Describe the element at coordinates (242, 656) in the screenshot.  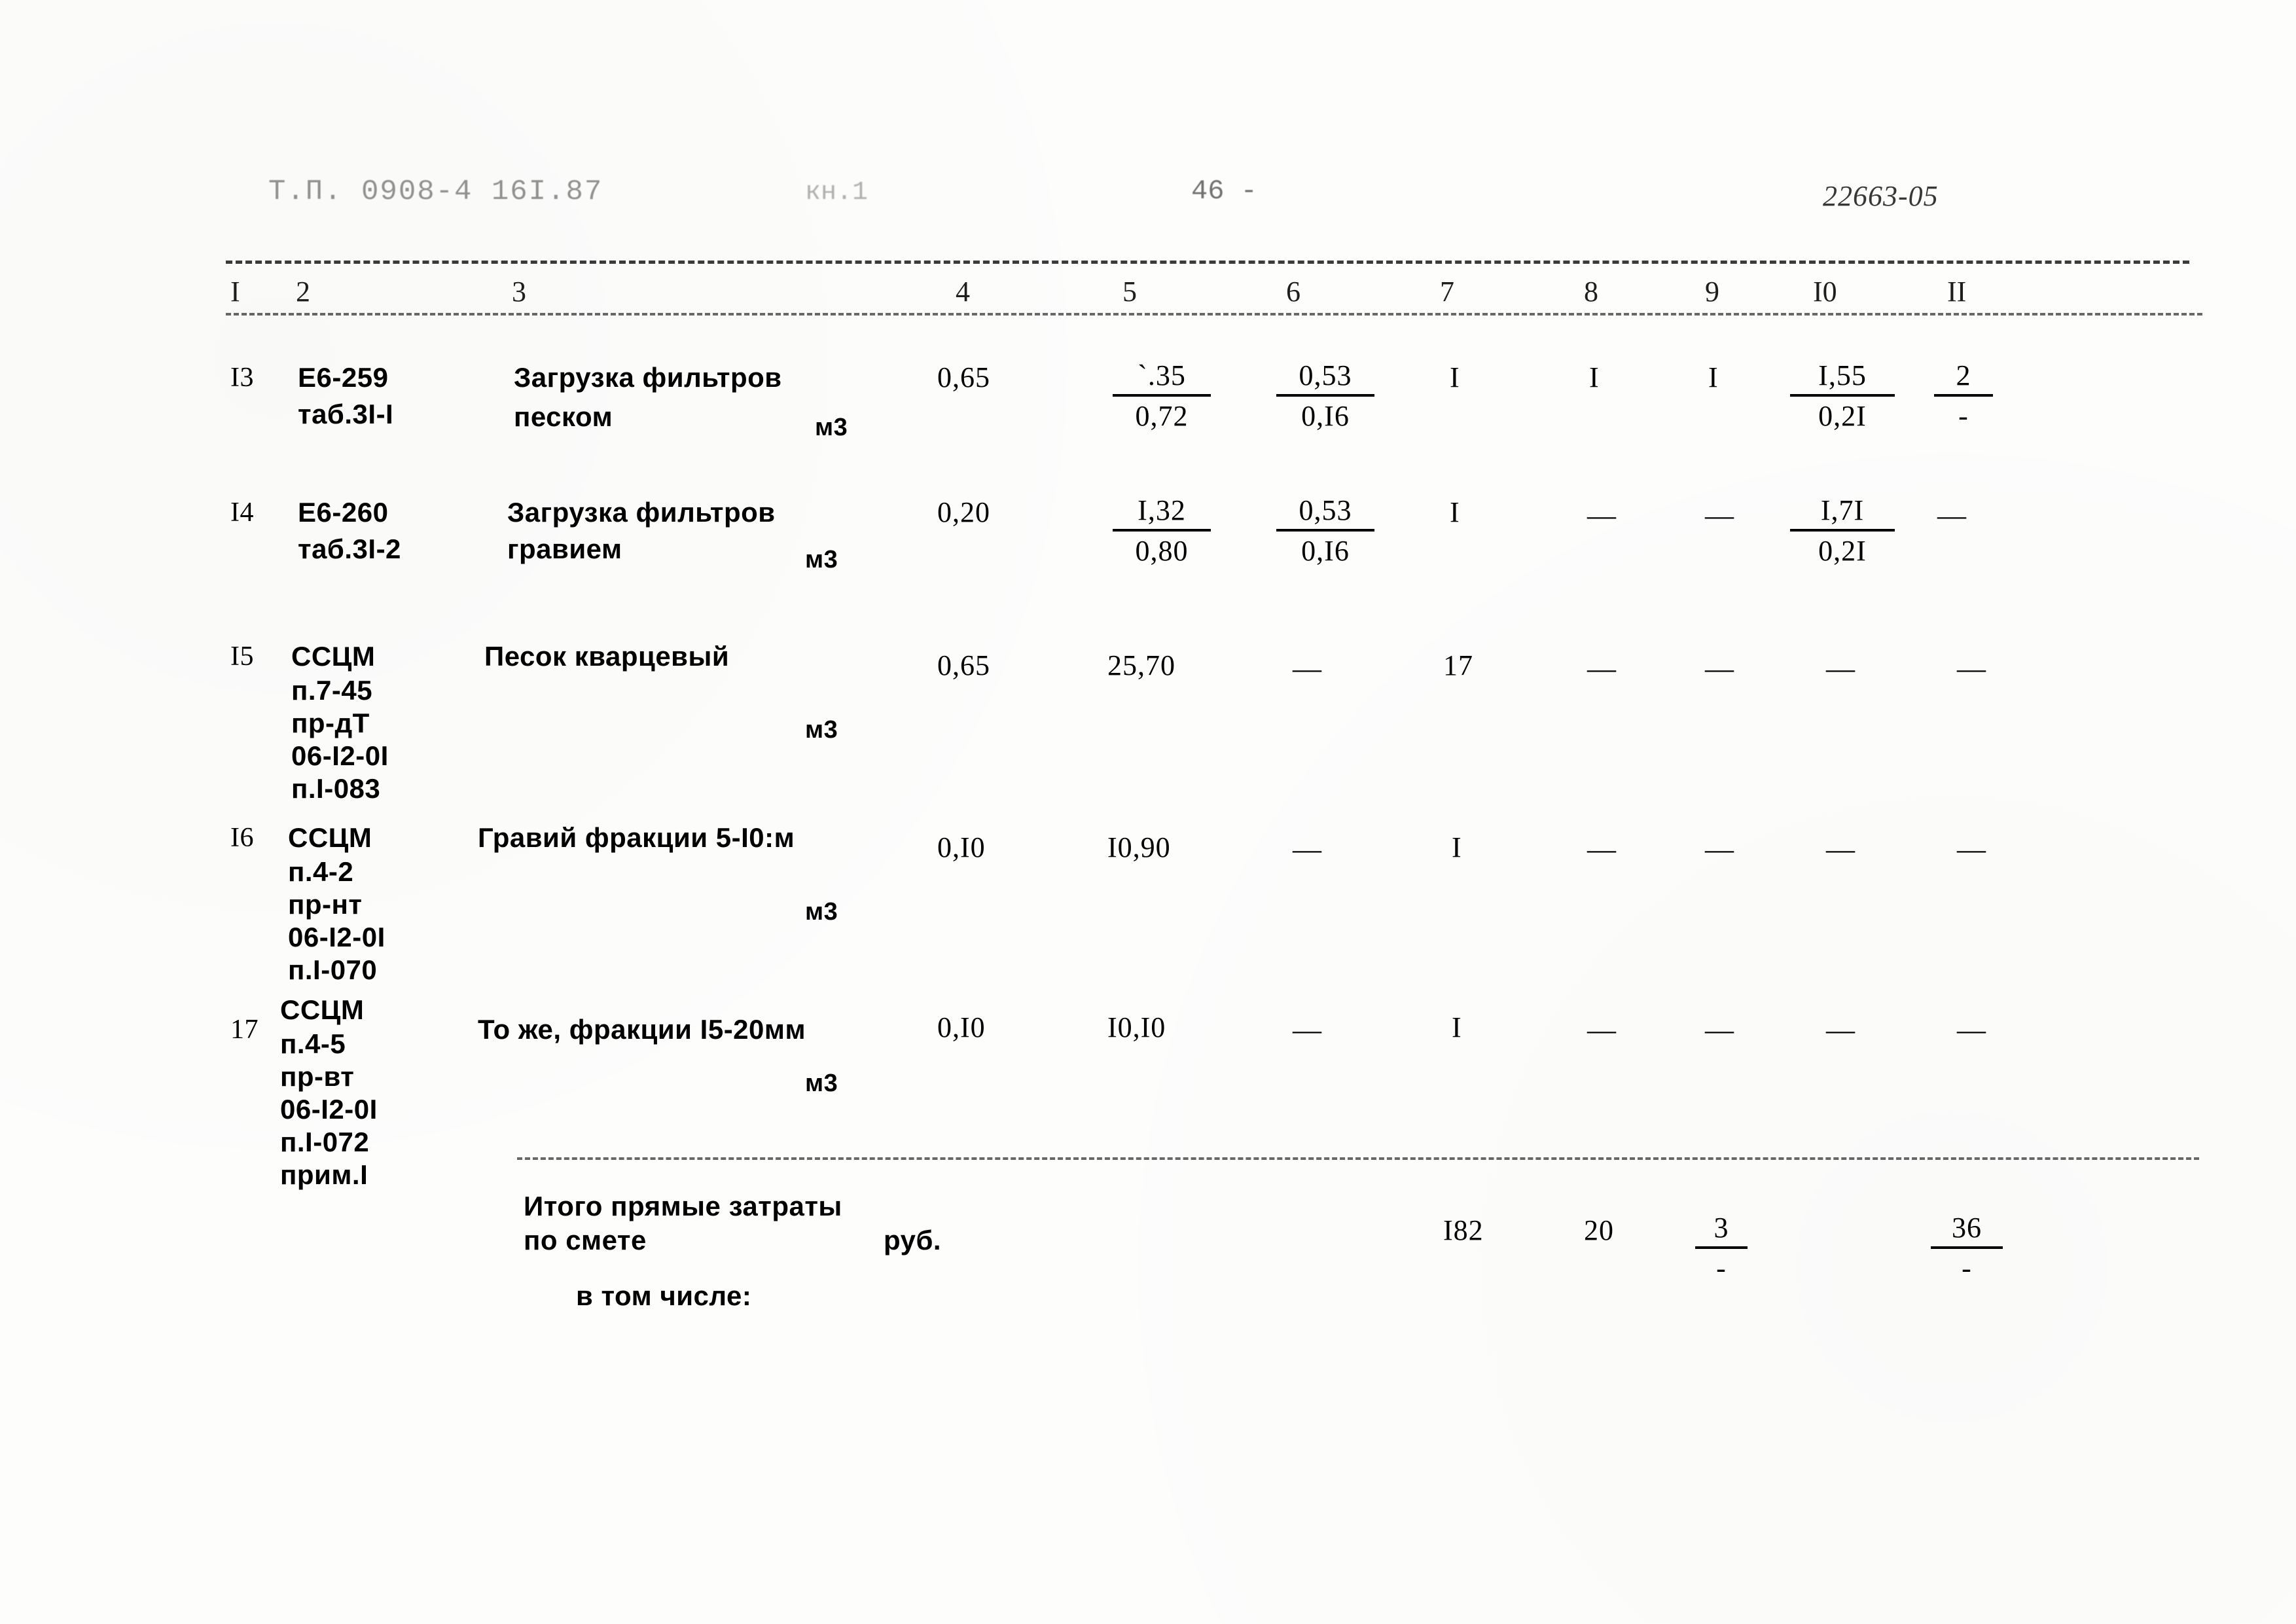
I see `row-number: I5` at that location.